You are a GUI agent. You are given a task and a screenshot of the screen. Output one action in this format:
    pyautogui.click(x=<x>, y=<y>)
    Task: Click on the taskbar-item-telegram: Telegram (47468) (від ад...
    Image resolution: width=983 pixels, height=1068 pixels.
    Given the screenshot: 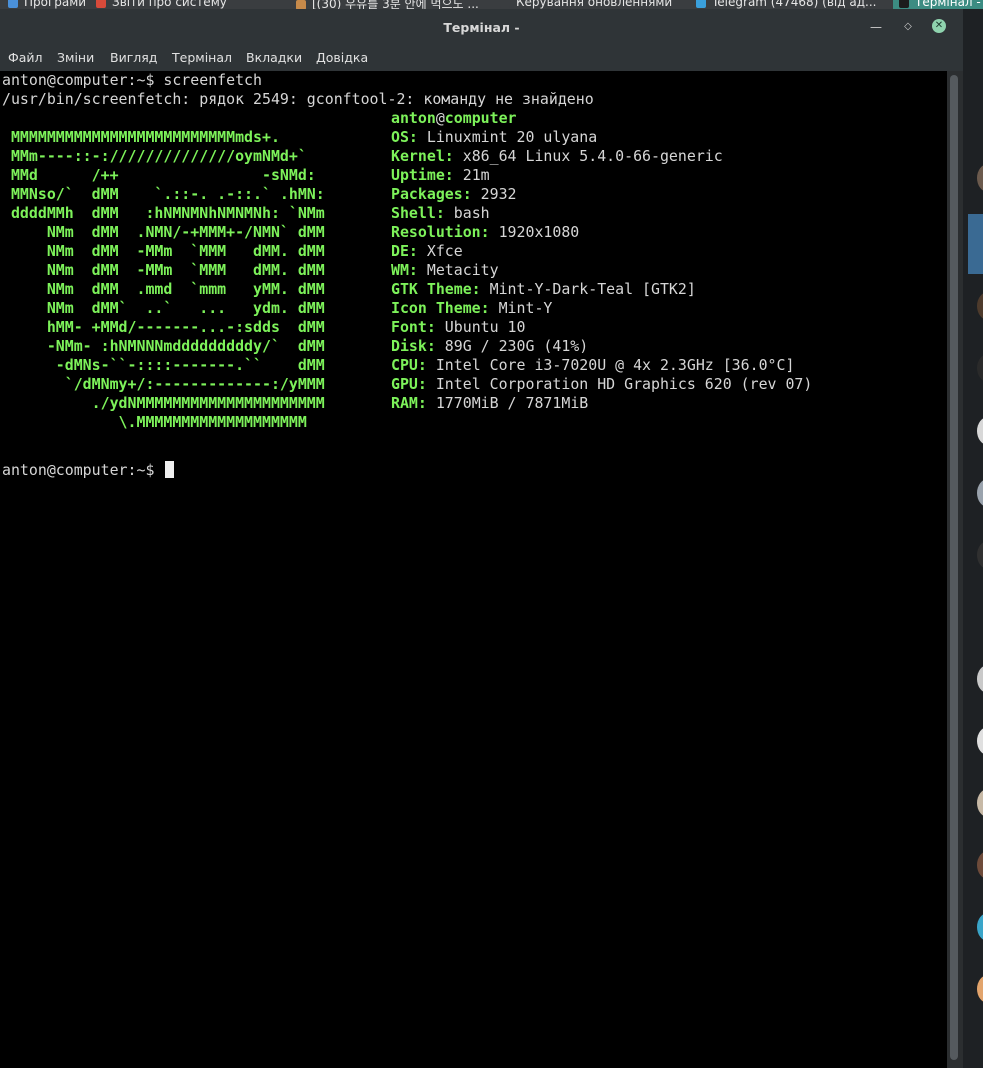 What is the action you would take?
    pyautogui.click(x=791, y=4)
    